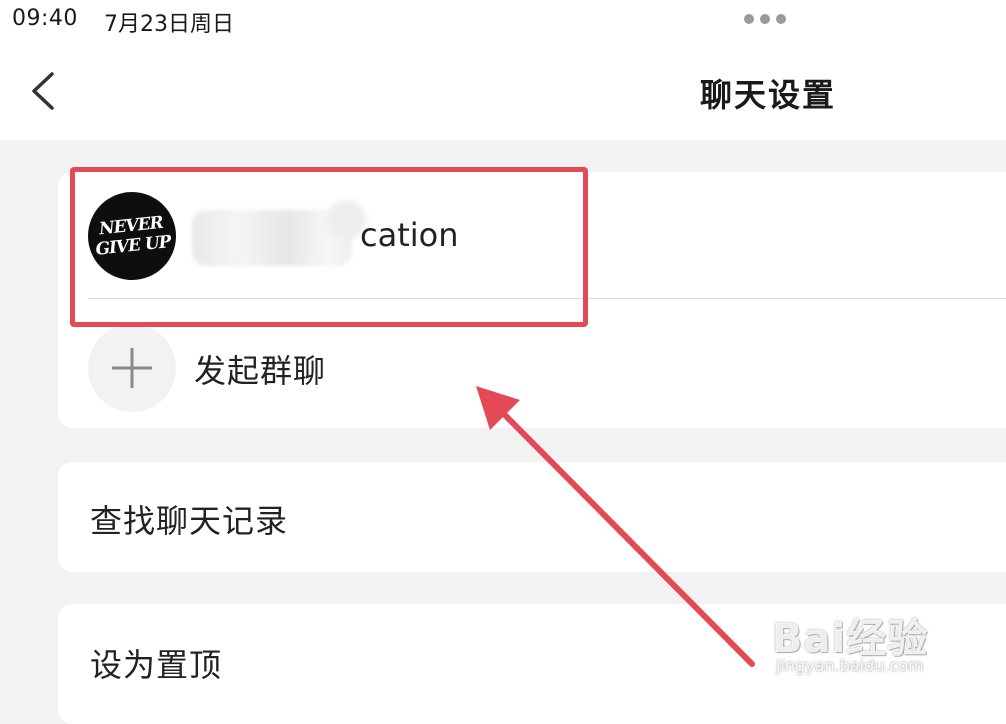  What do you see at coordinates (409, 235) in the screenshot?
I see `member-name: cation` at bounding box center [409, 235].